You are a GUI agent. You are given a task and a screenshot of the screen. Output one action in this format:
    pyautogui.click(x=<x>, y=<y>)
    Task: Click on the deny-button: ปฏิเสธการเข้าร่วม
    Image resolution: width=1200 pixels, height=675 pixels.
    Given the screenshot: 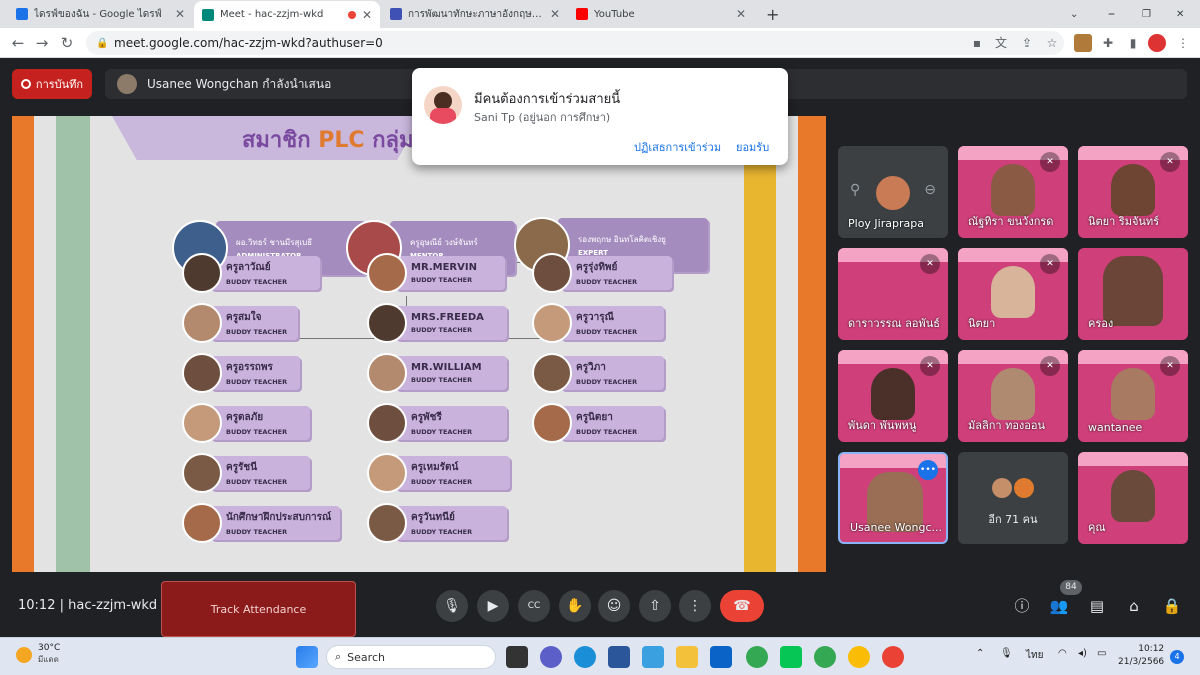 What is the action you would take?
    pyautogui.click(x=677, y=147)
    